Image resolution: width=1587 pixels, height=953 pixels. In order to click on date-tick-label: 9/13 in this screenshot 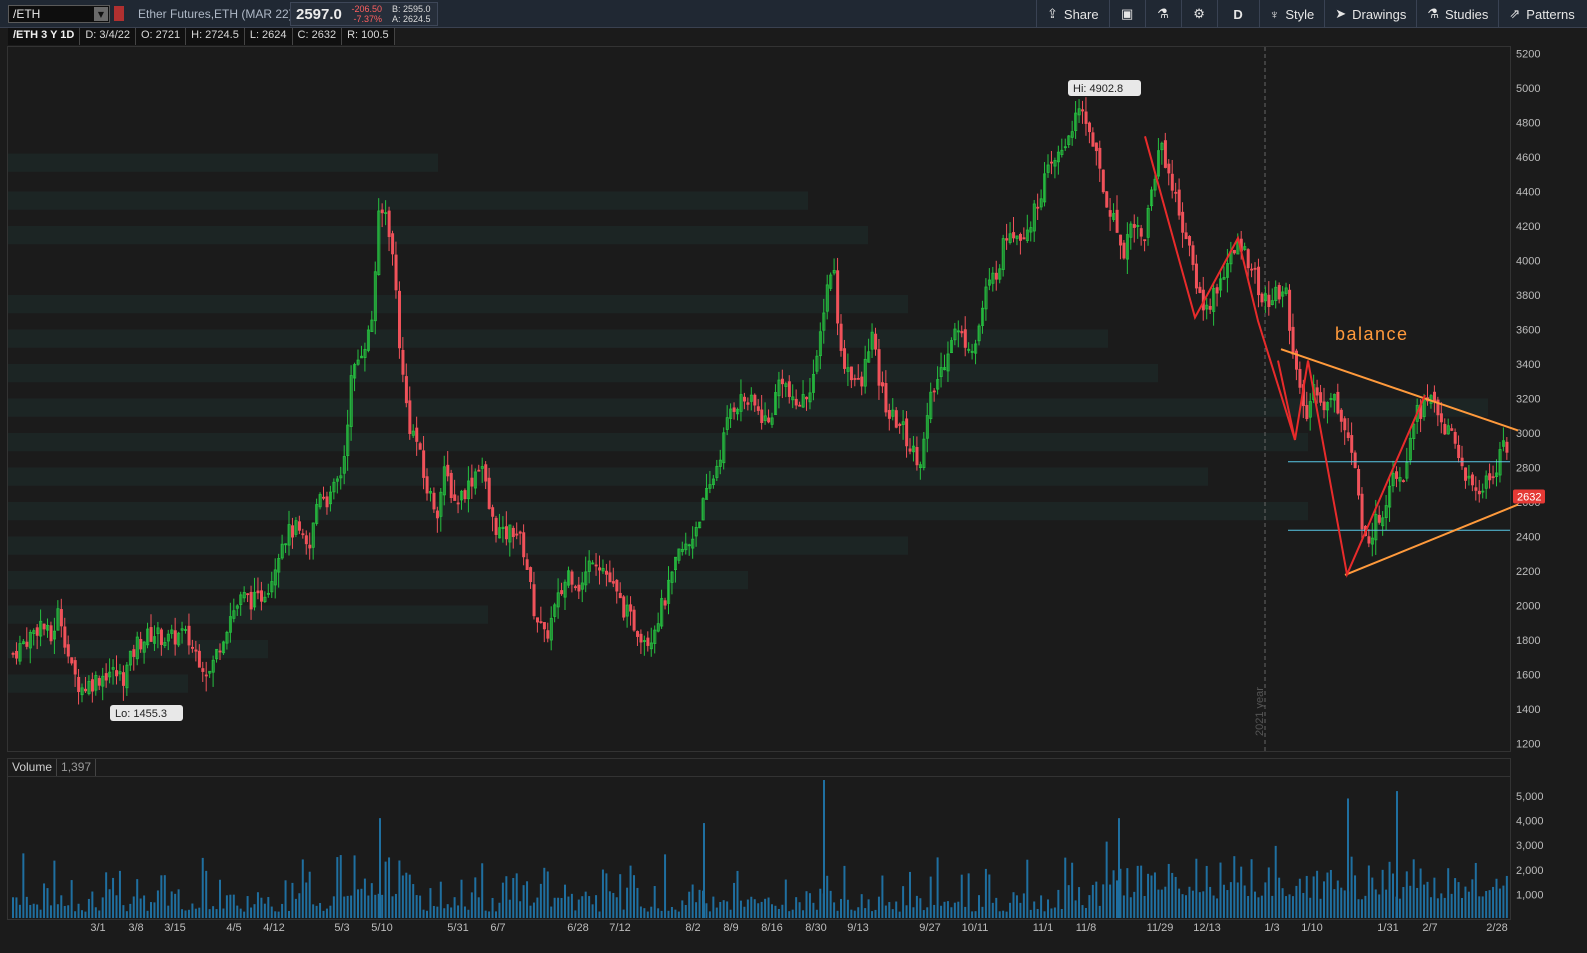, I will do `click(857, 928)`.